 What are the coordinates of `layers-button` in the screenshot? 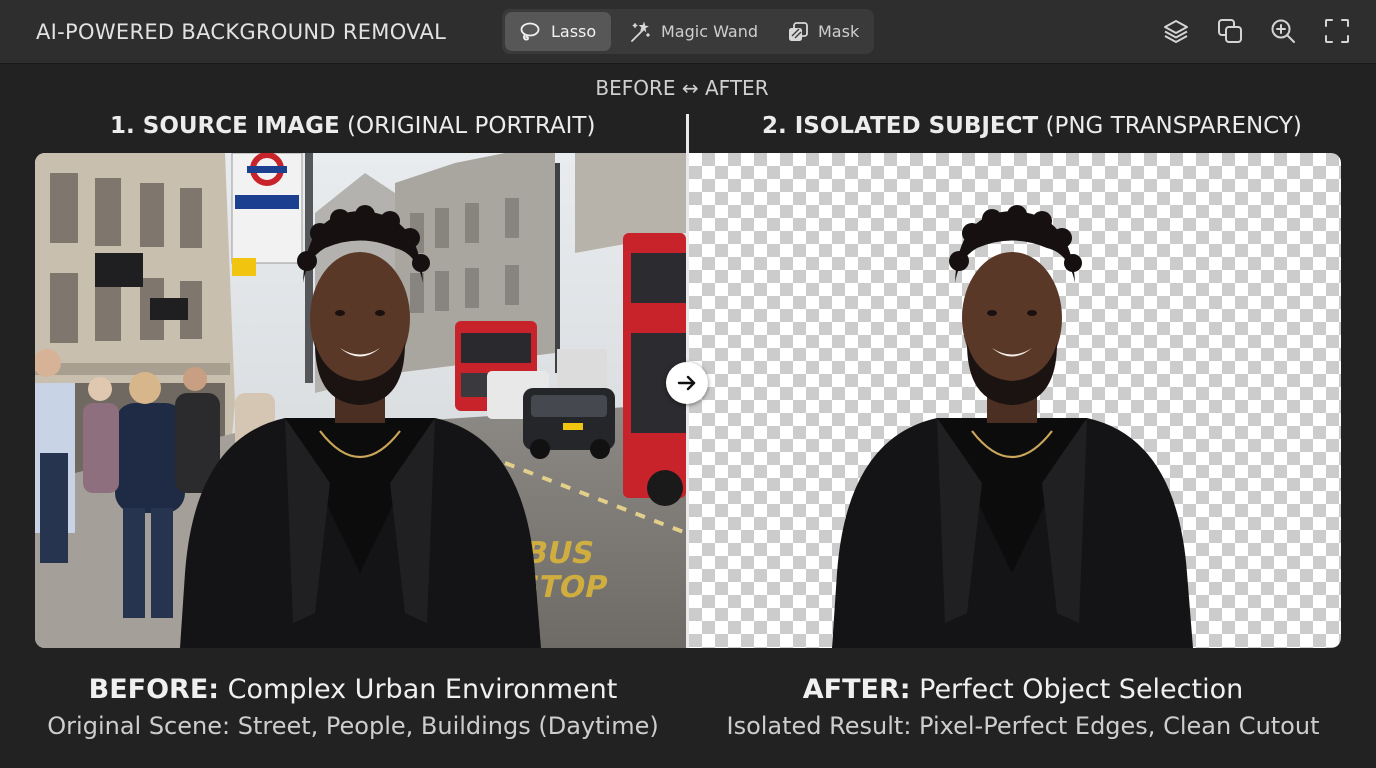 It's located at (1176, 31).